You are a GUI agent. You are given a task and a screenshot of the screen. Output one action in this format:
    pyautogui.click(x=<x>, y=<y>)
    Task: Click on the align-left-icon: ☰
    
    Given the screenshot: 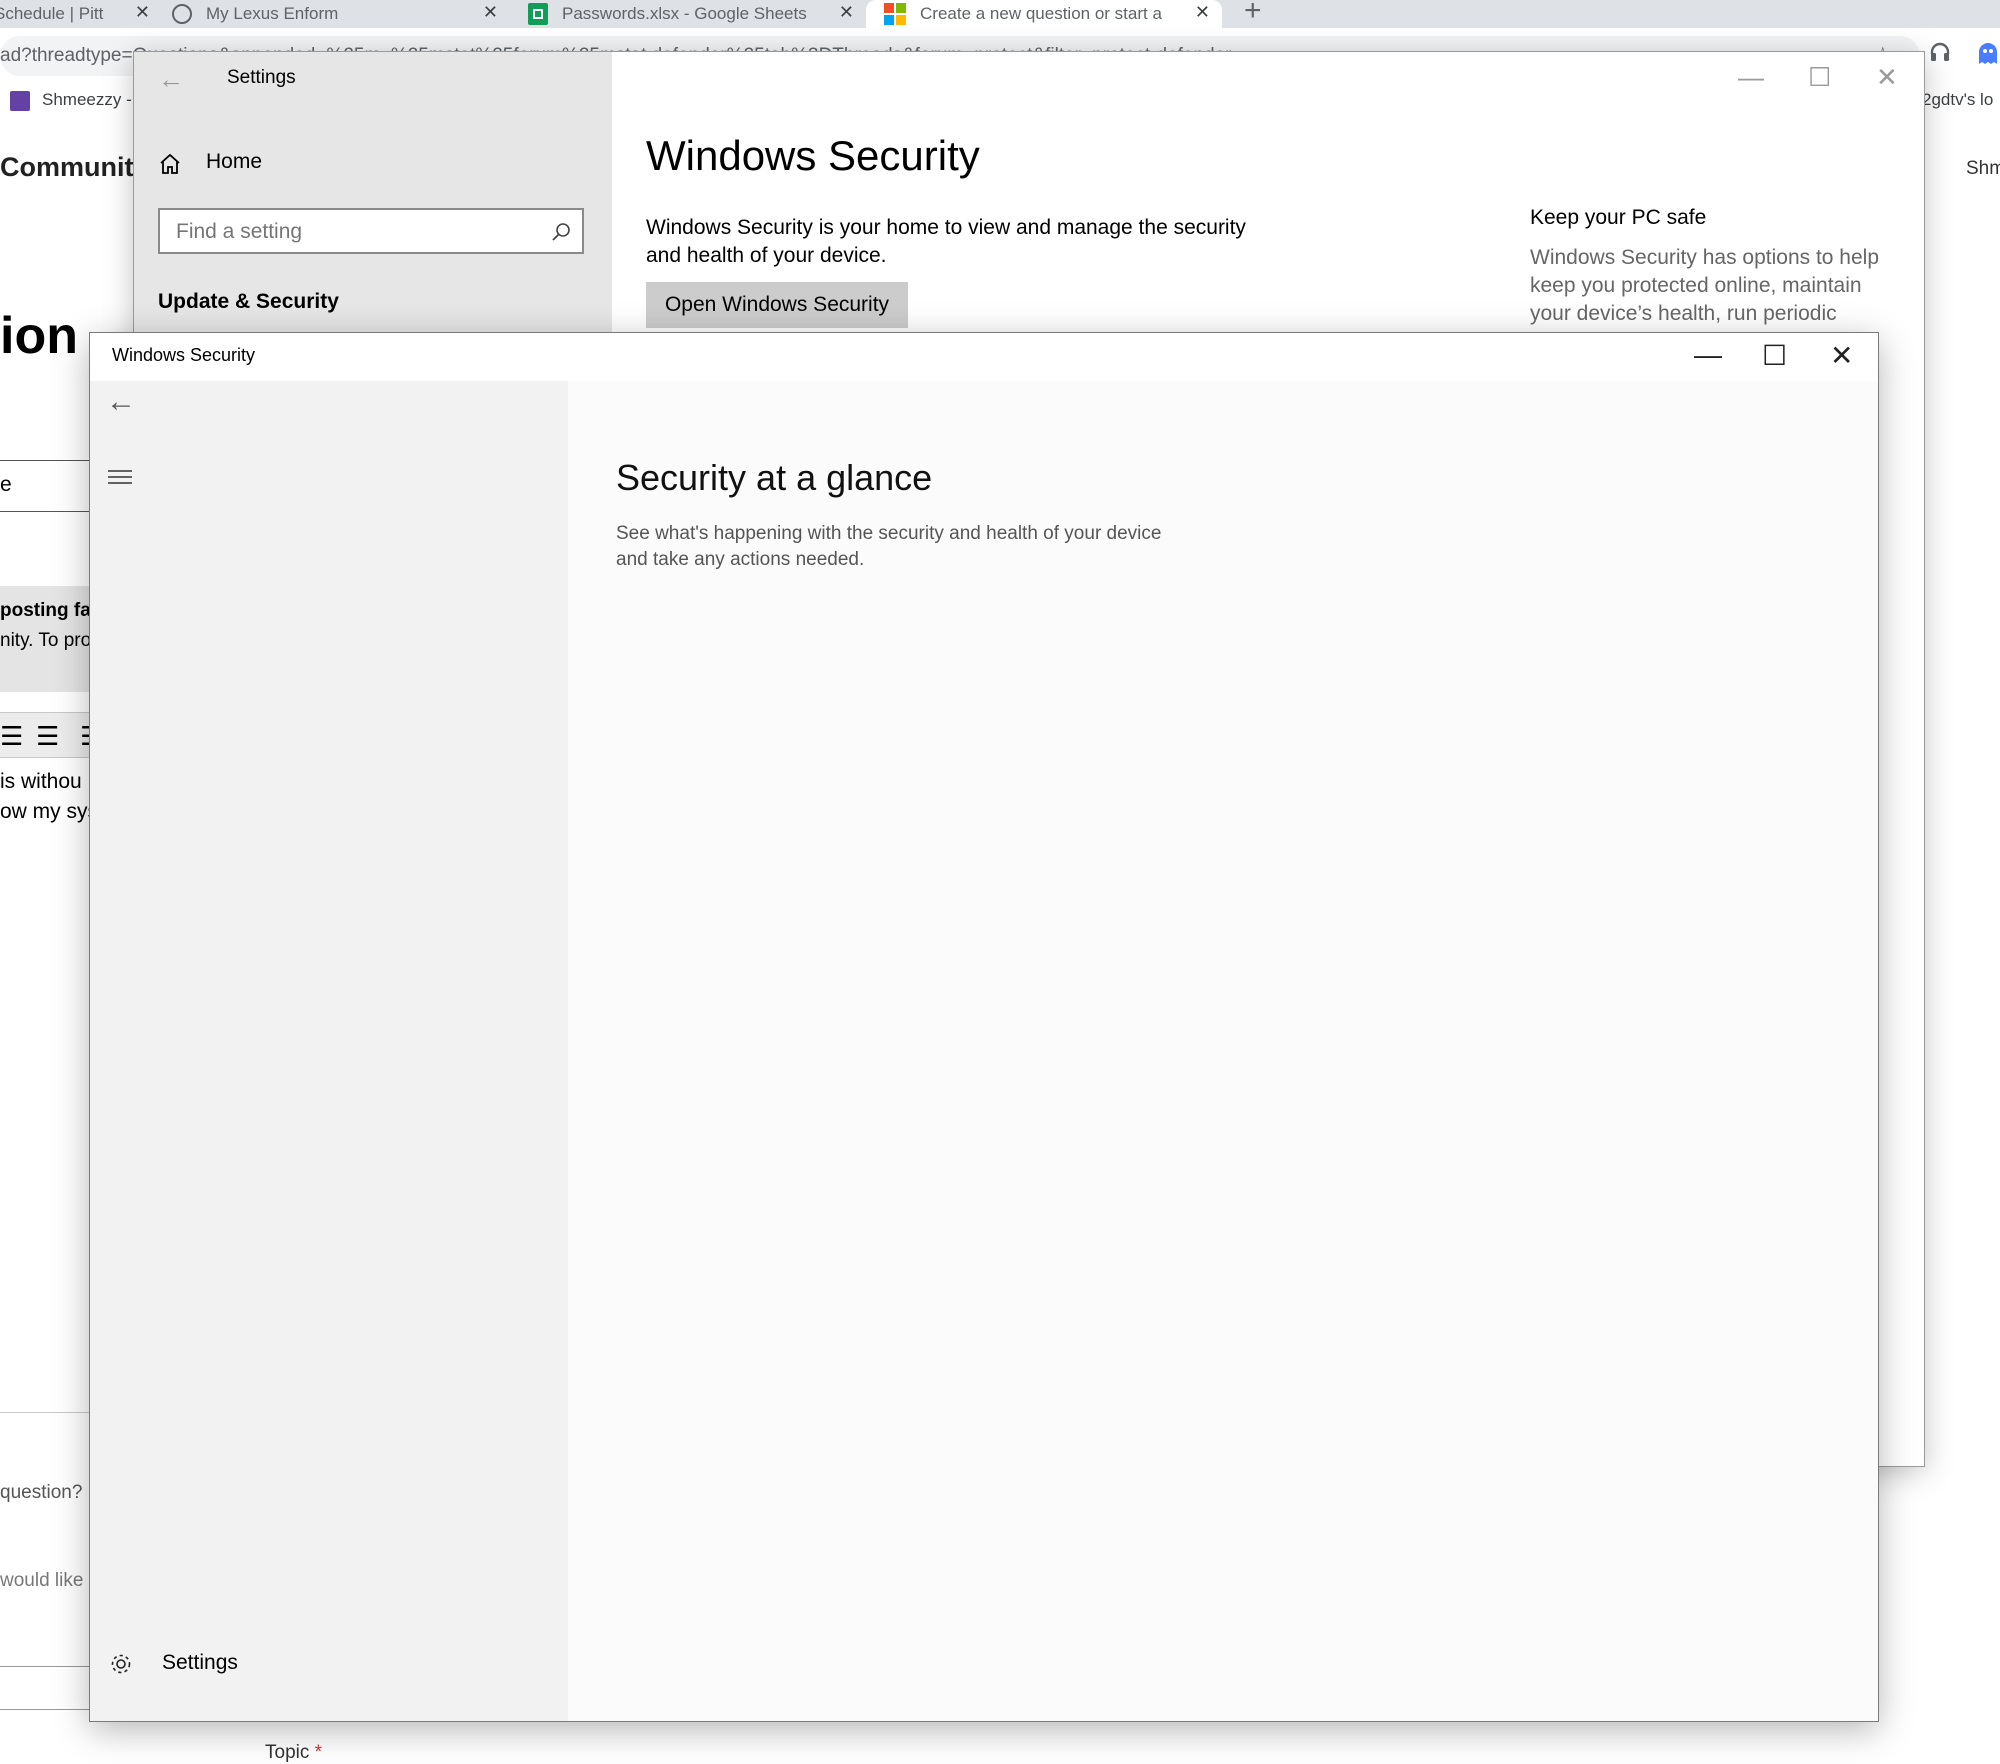 What is the action you would take?
    pyautogui.click(x=11, y=736)
    